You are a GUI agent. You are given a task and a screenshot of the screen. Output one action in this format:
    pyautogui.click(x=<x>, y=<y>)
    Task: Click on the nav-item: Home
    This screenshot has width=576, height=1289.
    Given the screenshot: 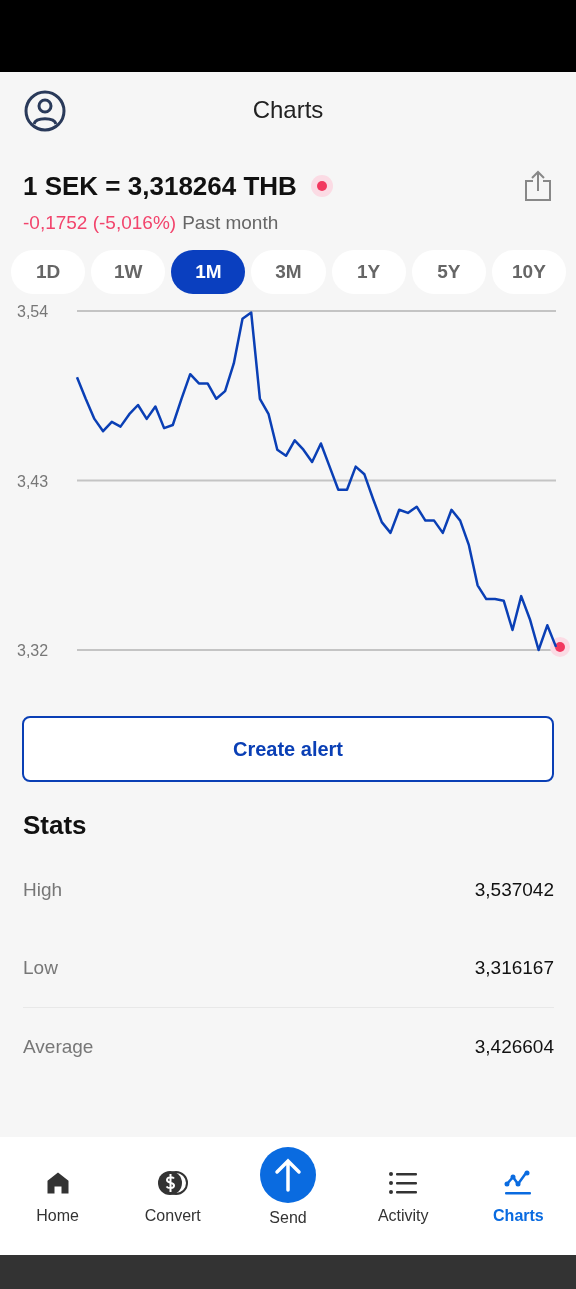 What is the action you would take?
    pyautogui.click(x=58, y=1196)
    